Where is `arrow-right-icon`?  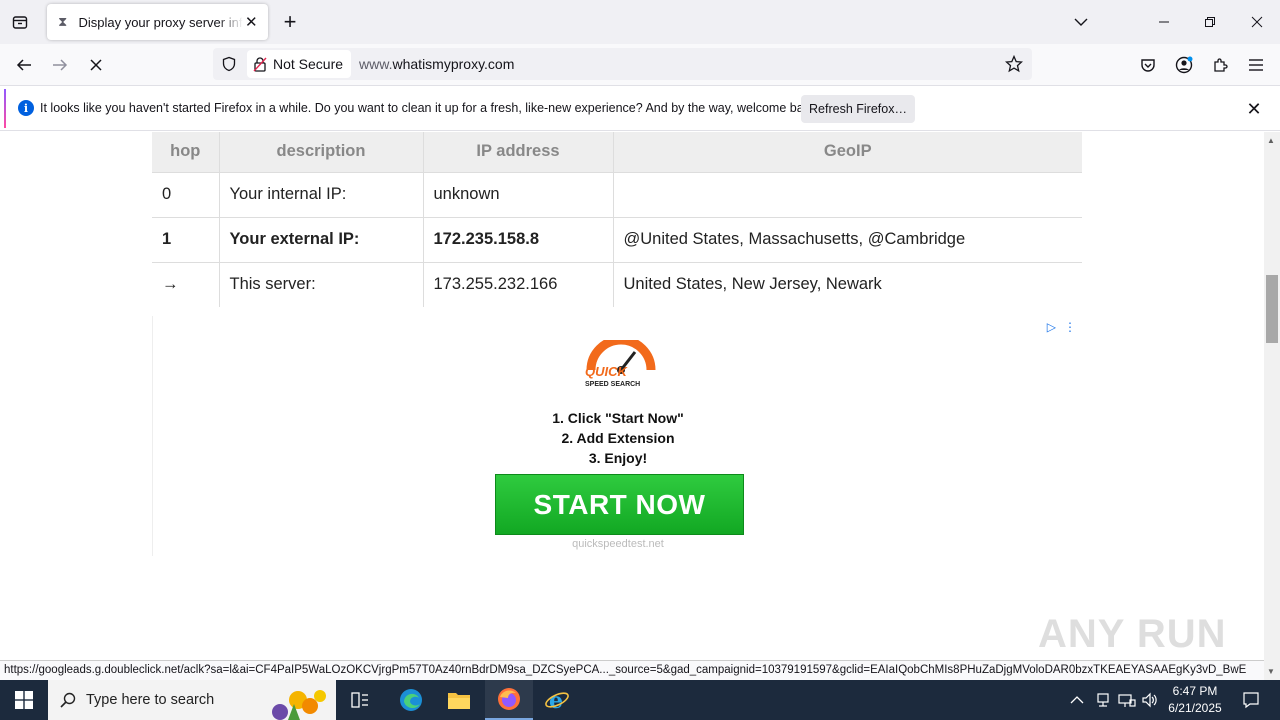
arrow-right-icon is located at coordinates (60, 65).